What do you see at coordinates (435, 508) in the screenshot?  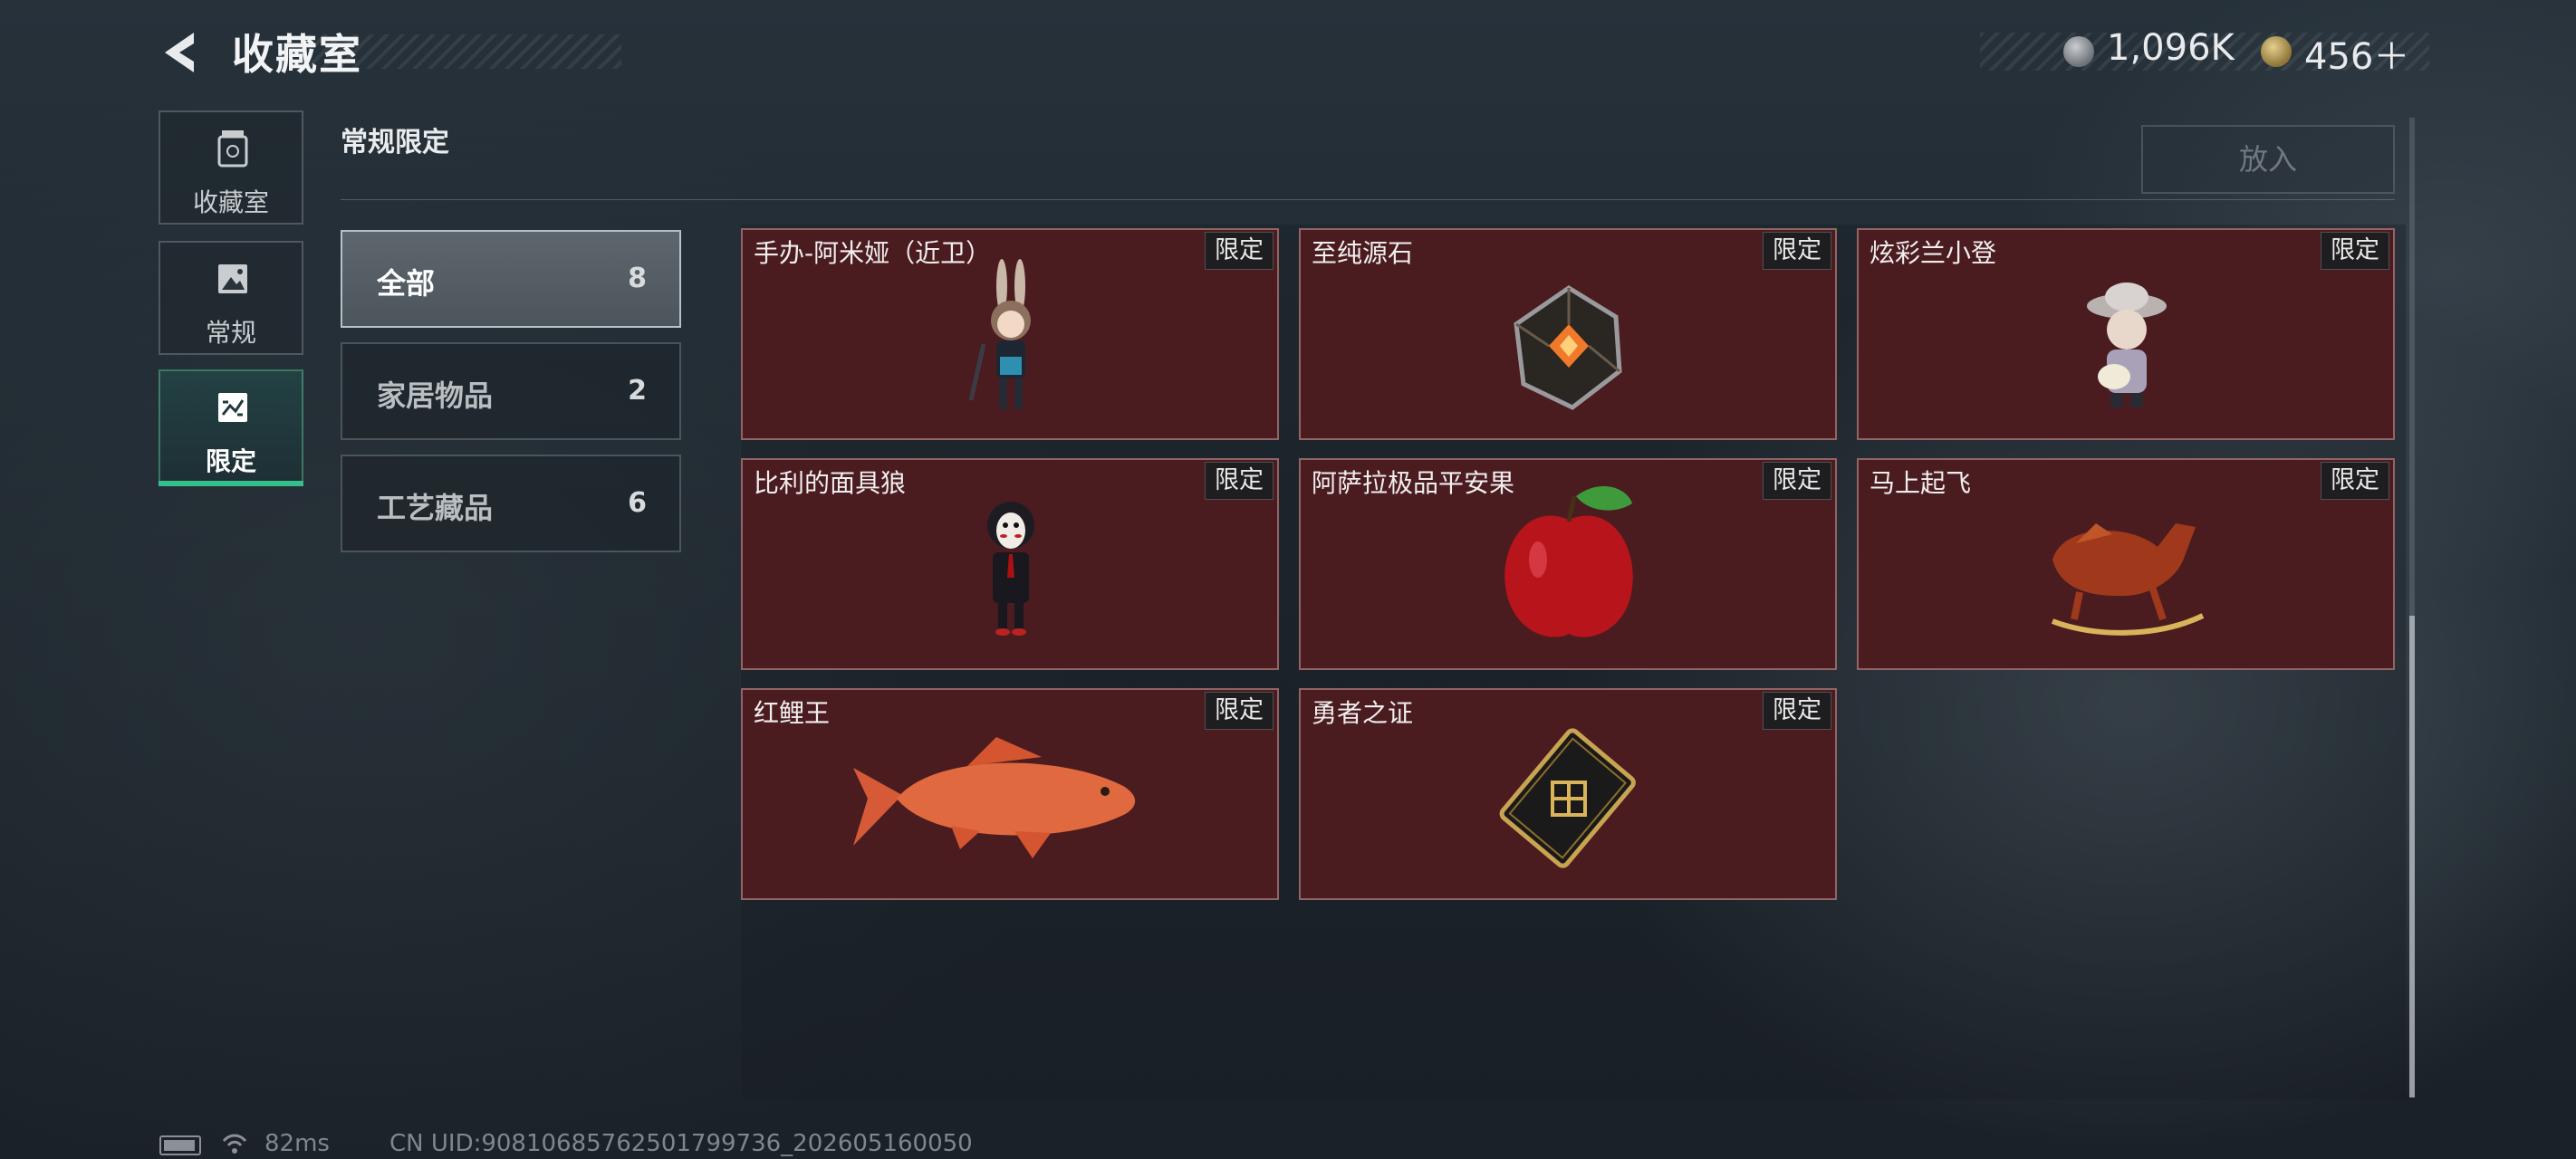 I see `category-name: 工艺藏品` at bounding box center [435, 508].